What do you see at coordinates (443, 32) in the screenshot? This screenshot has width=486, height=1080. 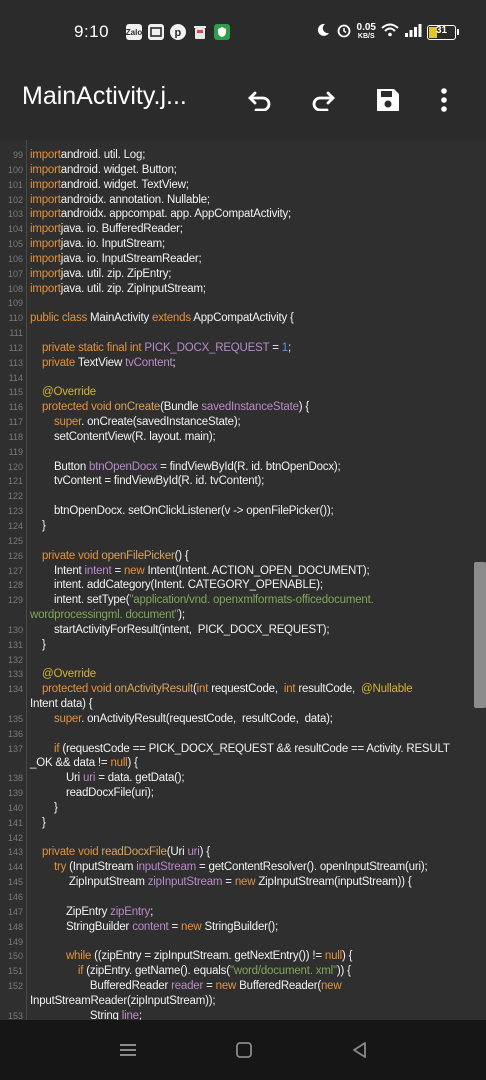 I see `battery-icon: 31` at bounding box center [443, 32].